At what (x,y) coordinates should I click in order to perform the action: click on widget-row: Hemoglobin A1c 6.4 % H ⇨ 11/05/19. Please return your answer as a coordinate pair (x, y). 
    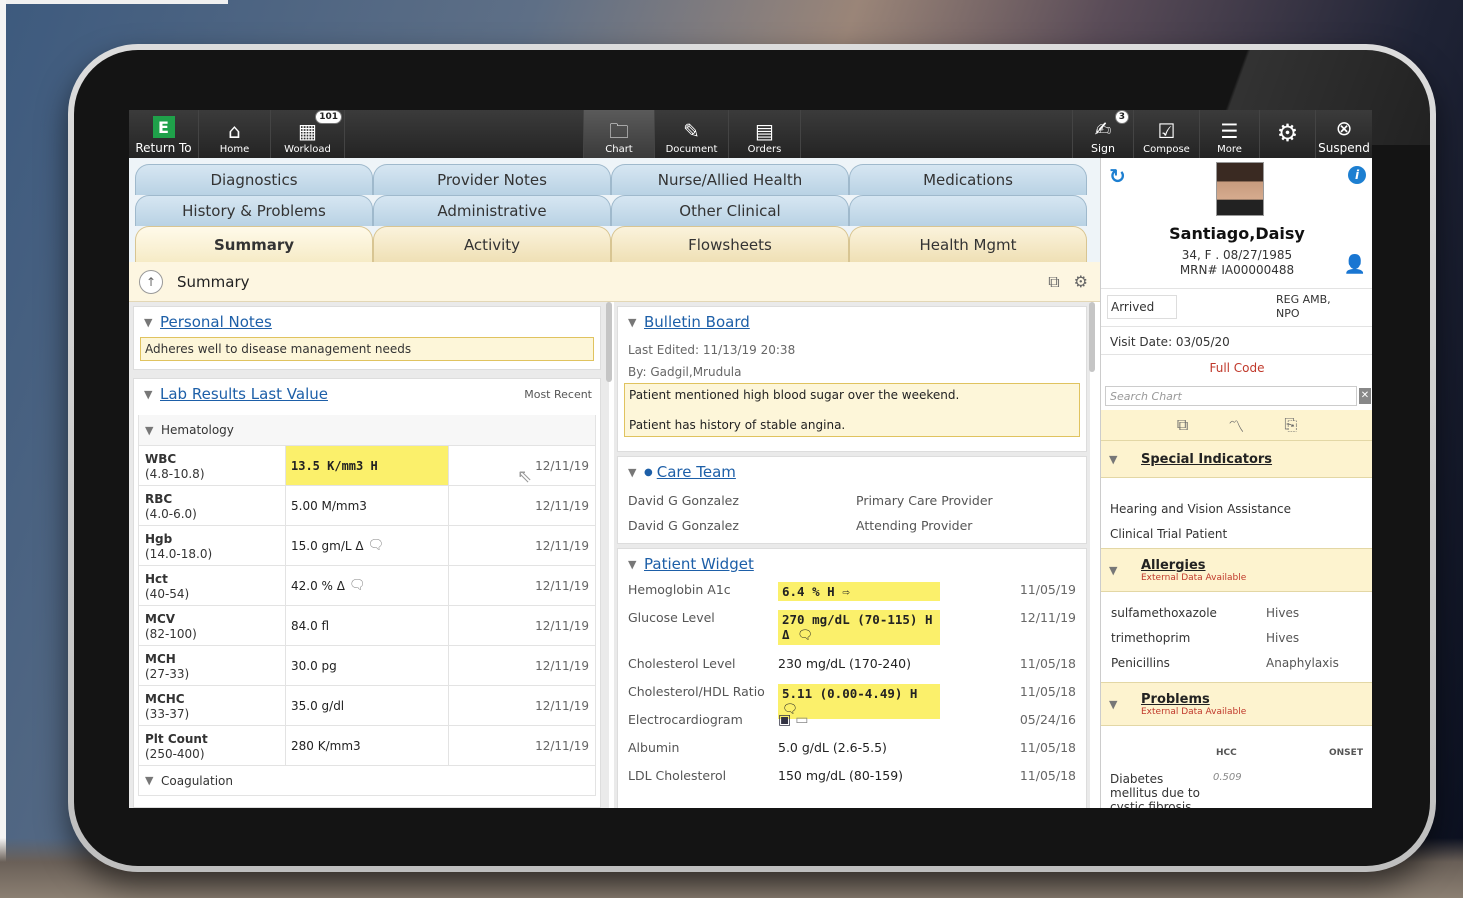
    Looking at the image, I should click on (852, 593).